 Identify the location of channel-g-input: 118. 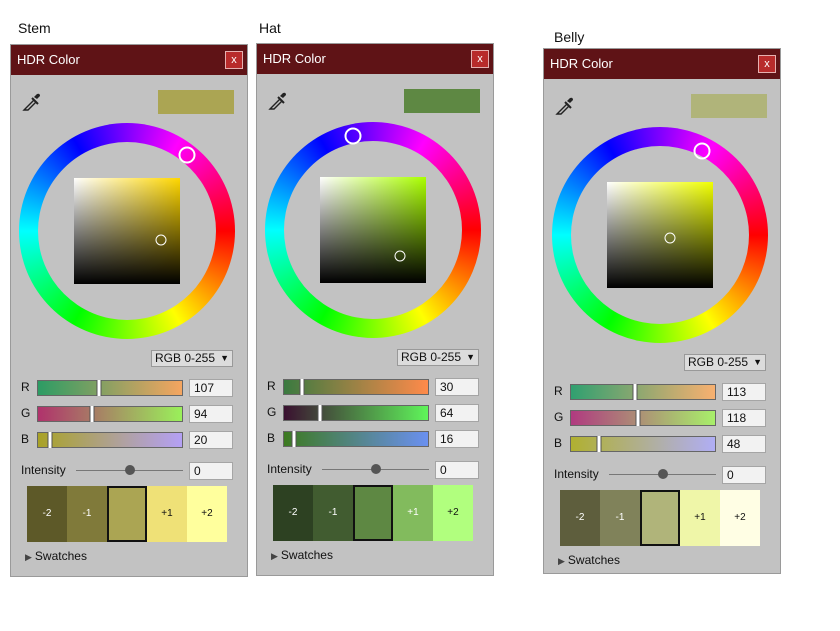
(744, 418).